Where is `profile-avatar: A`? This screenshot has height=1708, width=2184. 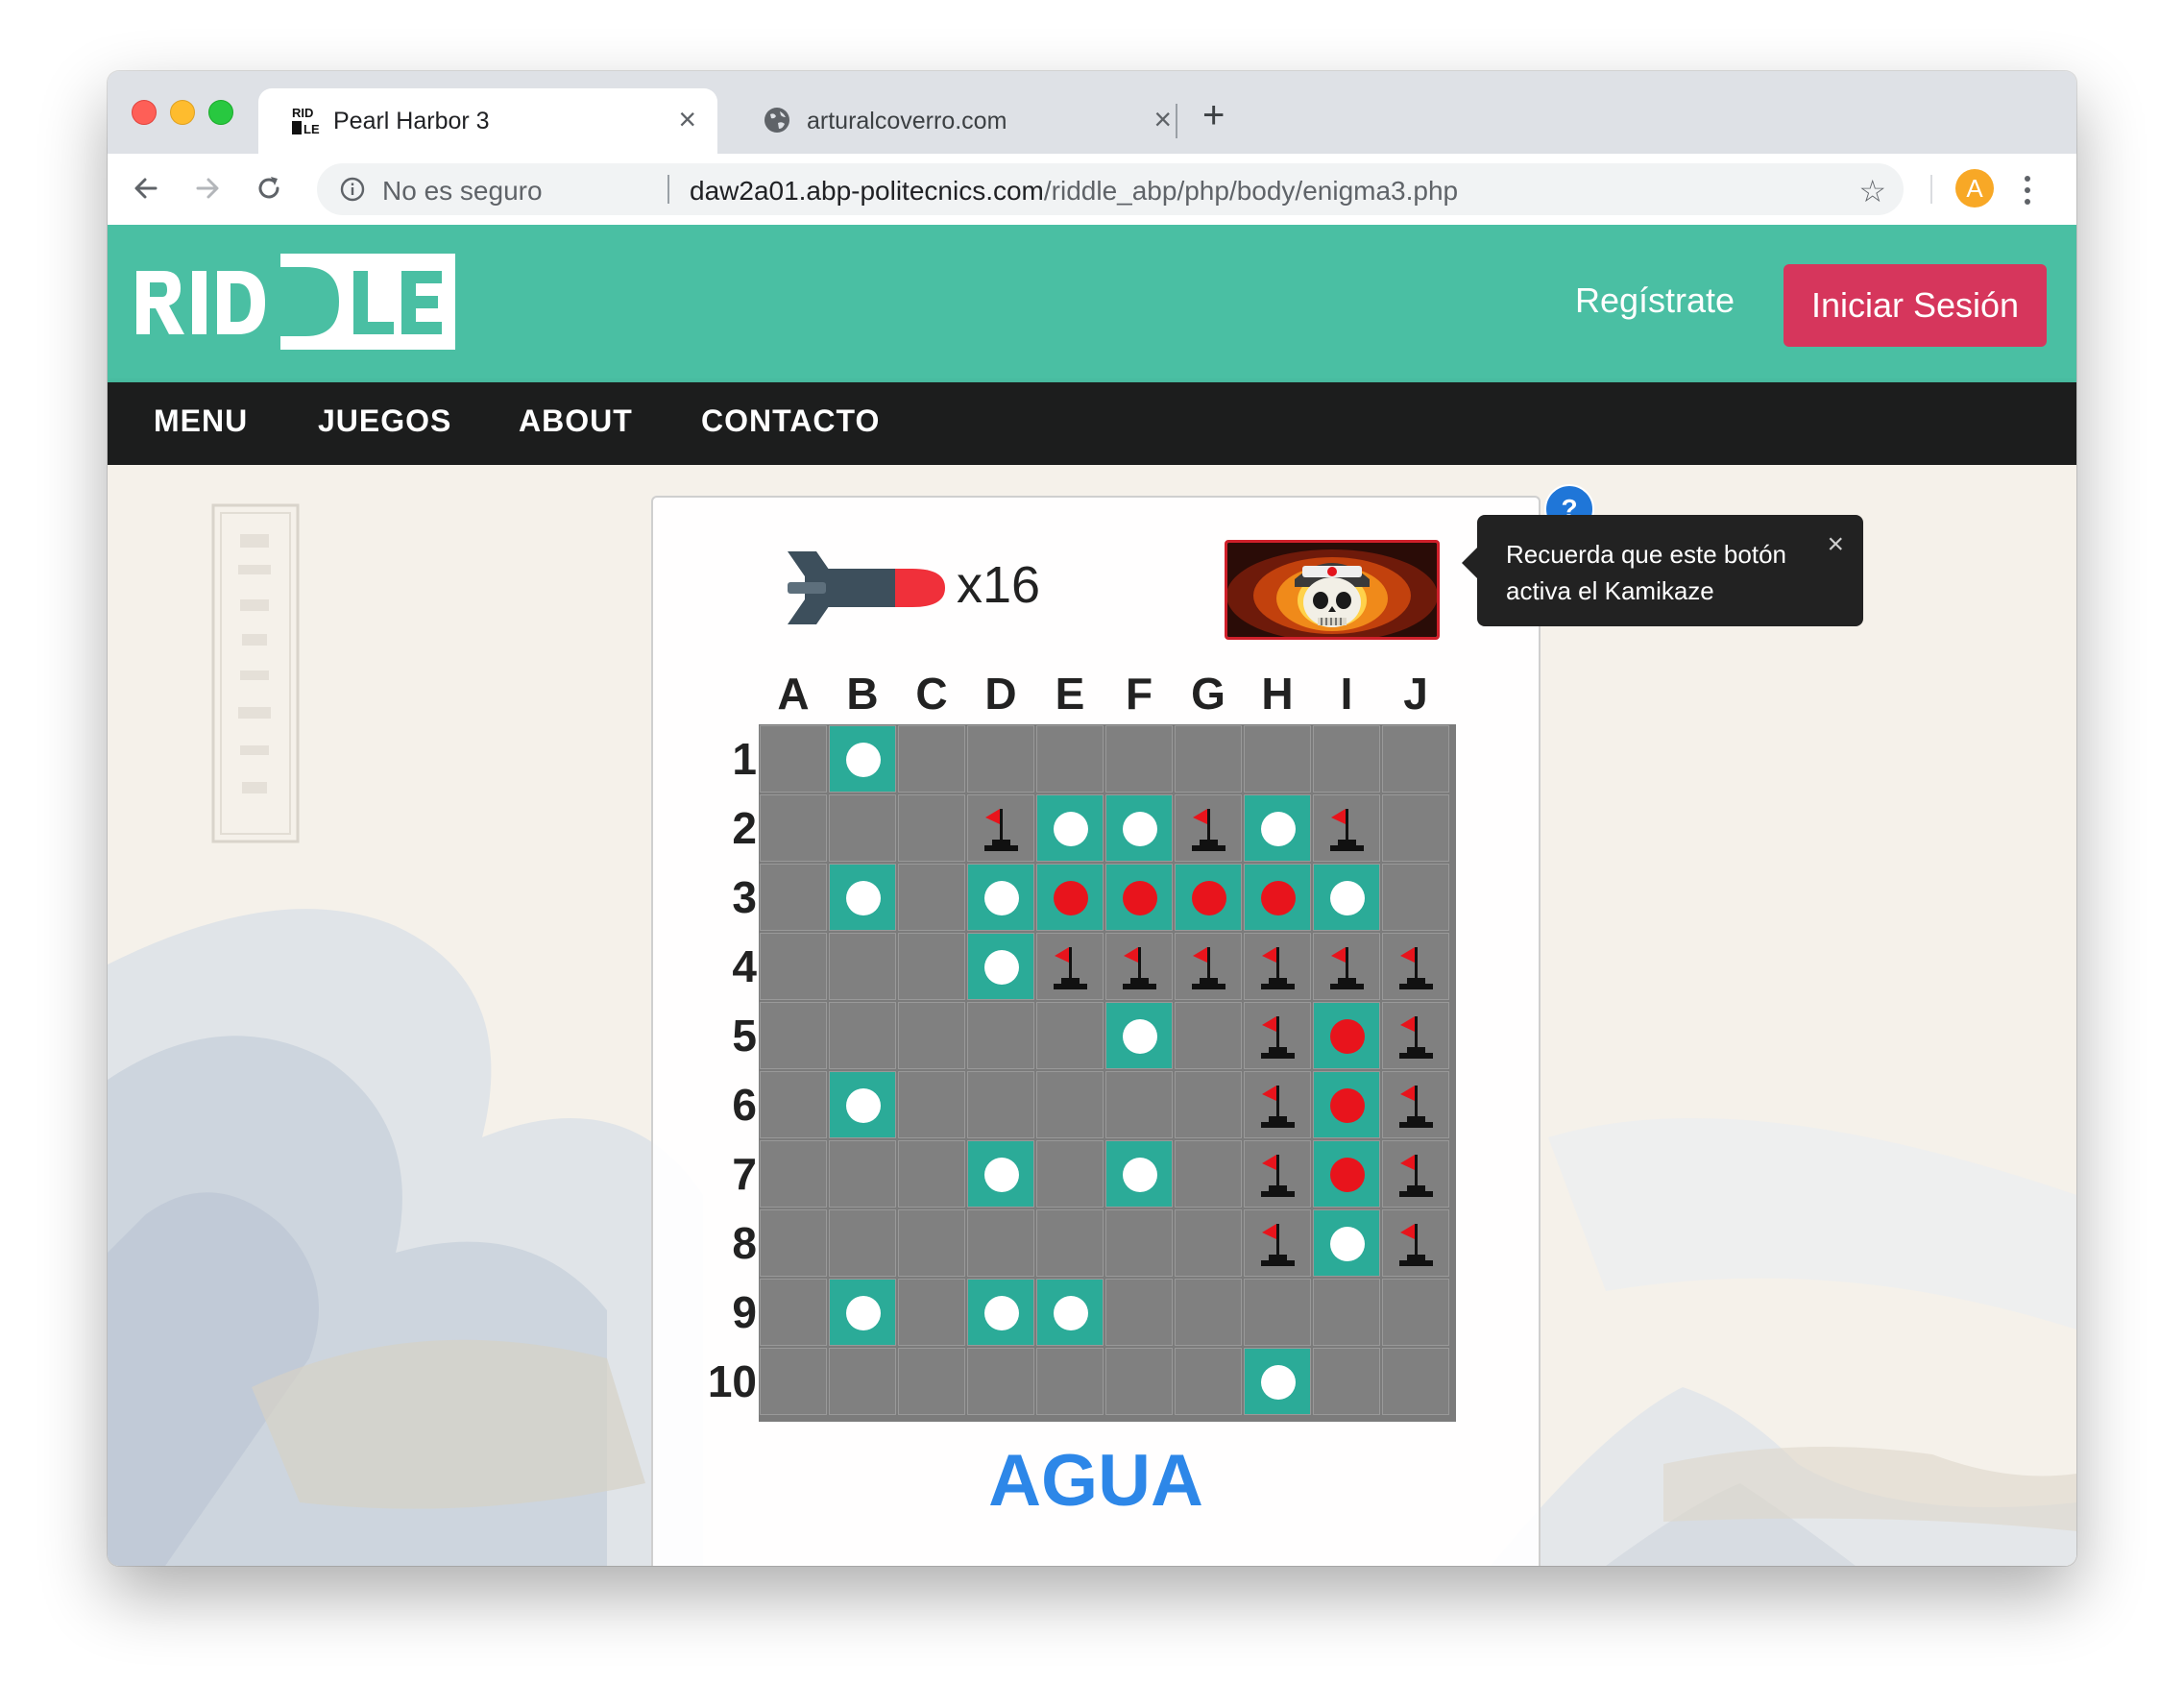
profile-avatar: A is located at coordinates (1974, 188).